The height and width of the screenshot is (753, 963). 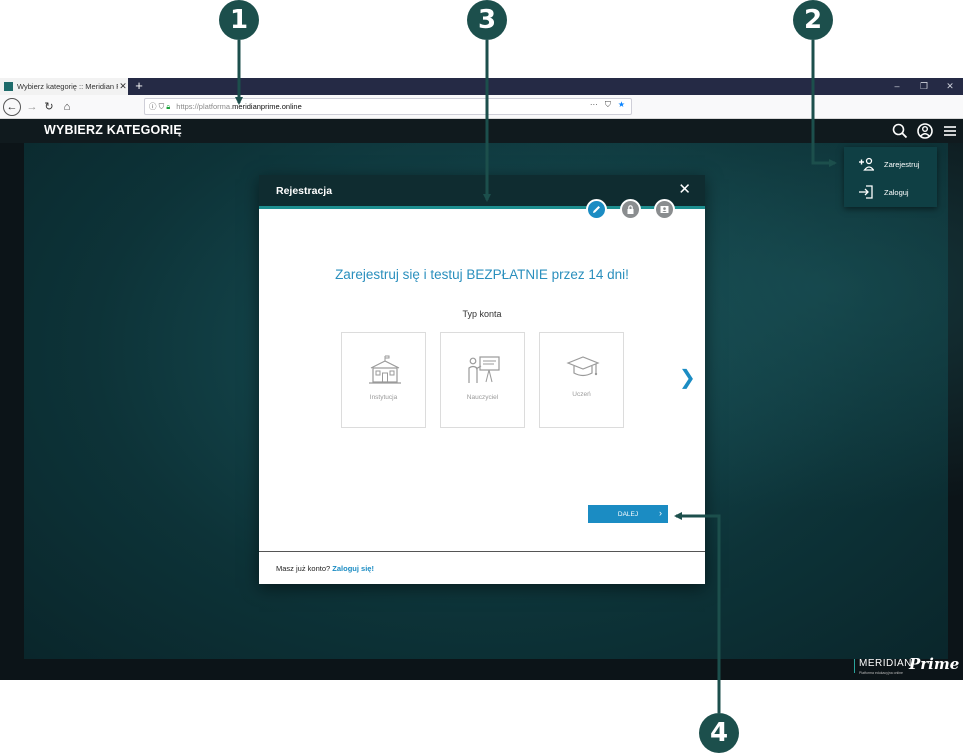 I want to click on account-dropdown-menu: Zarejestruj Zaloguj, so click(x=890, y=177).